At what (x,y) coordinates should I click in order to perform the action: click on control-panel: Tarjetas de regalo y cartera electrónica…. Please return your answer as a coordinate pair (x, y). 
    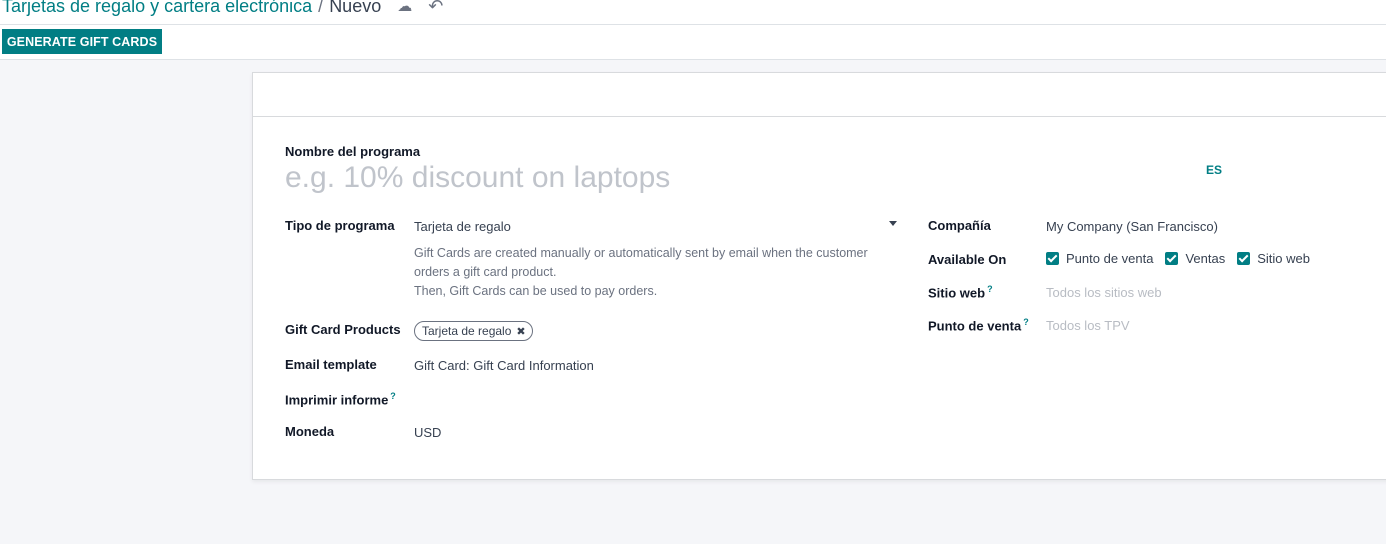
    Looking at the image, I should click on (693, 30).